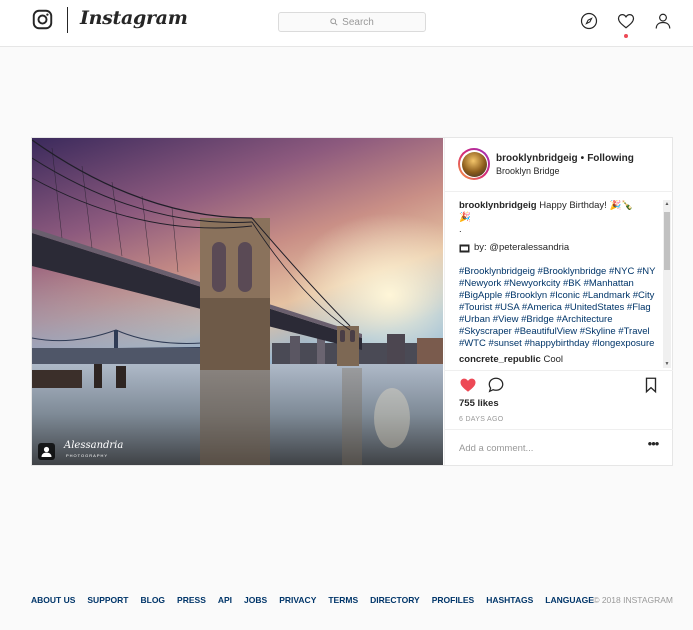 The width and height of the screenshot is (693, 630). Describe the element at coordinates (67, 20) in the screenshot. I see `logo-divider` at that location.